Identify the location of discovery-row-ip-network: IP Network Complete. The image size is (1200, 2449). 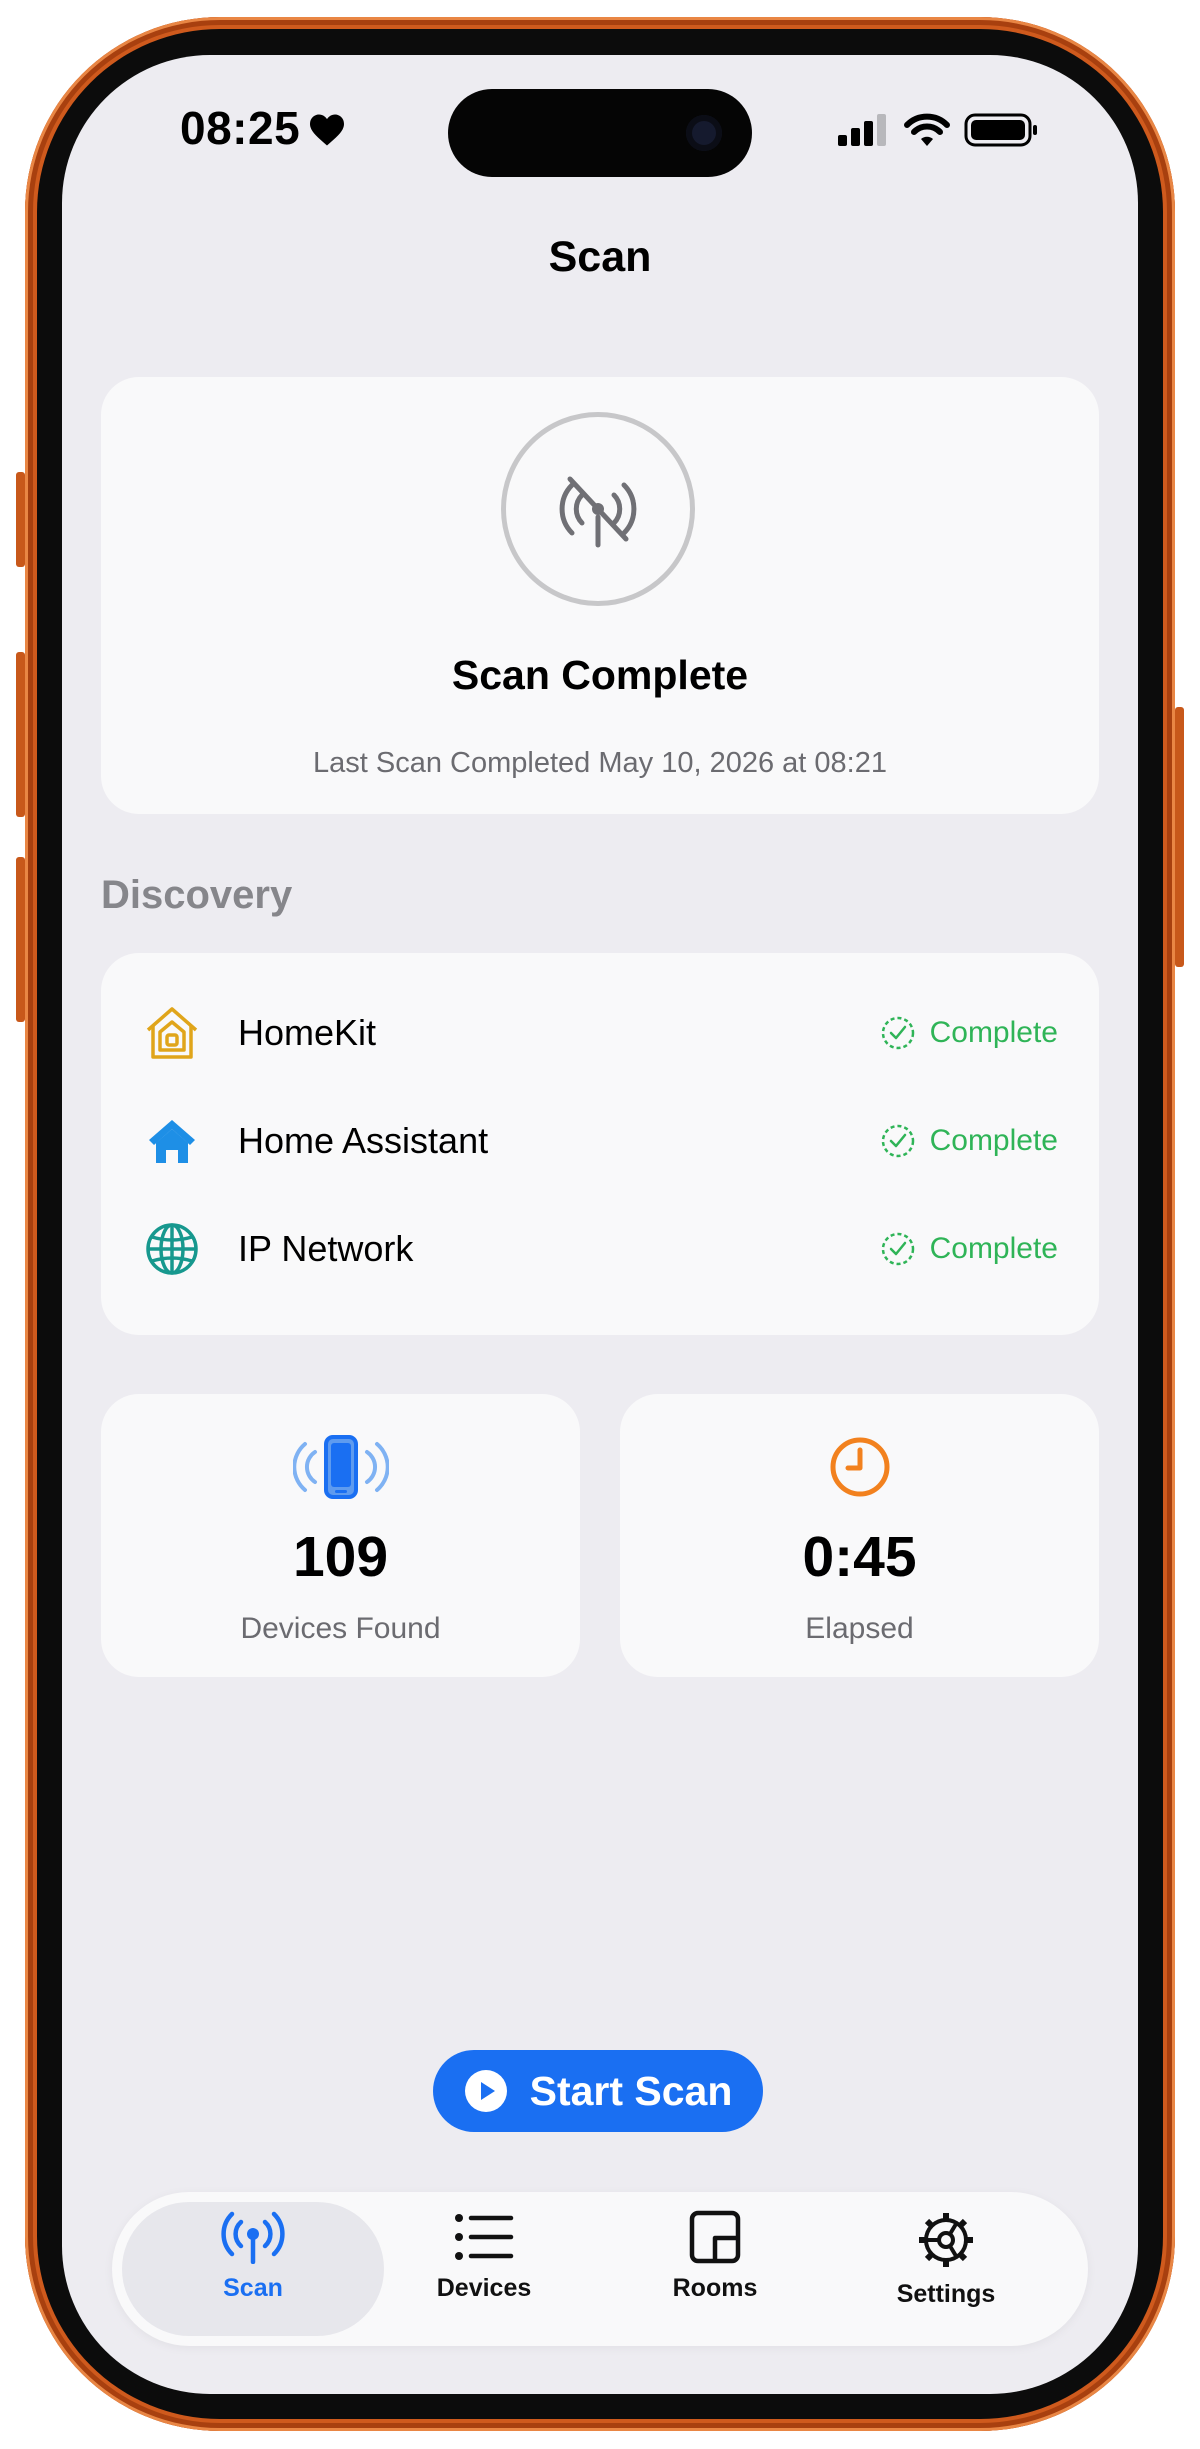
(600, 1249).